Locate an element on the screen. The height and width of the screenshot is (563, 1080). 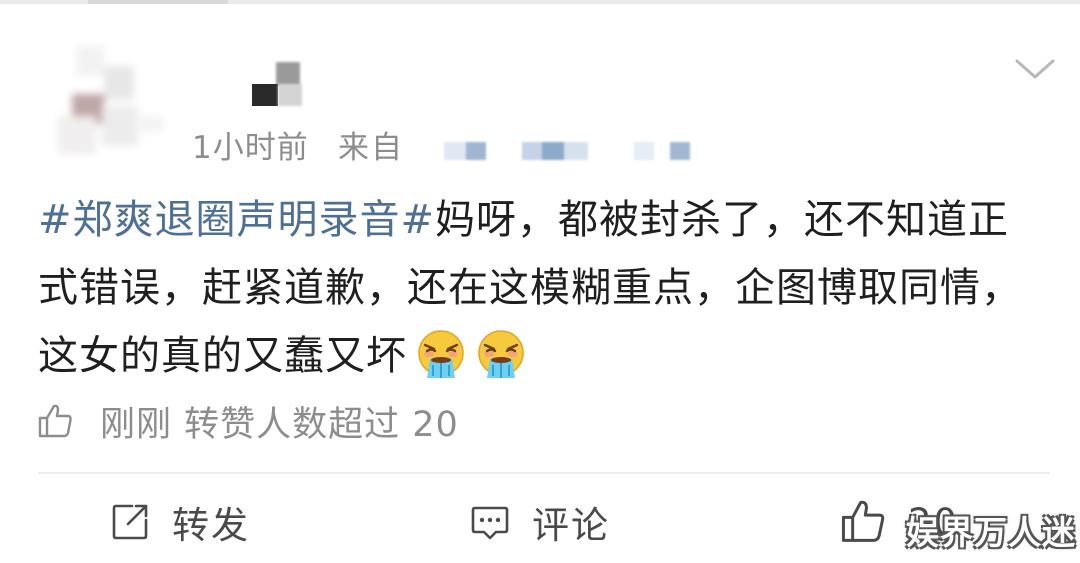
avatar is located at coordinates (113, 102).